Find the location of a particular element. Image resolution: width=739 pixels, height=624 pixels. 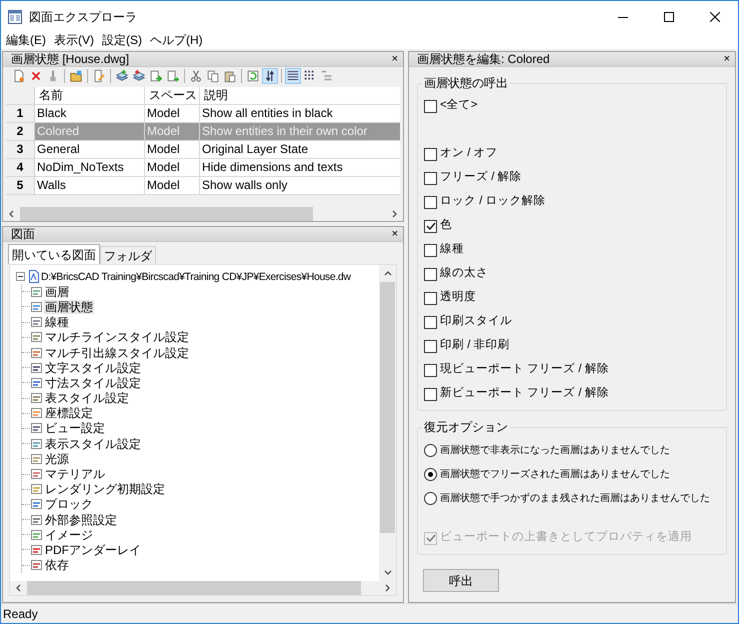

group-title: 画層状態の呼出 is located at coordinates (466, 83).